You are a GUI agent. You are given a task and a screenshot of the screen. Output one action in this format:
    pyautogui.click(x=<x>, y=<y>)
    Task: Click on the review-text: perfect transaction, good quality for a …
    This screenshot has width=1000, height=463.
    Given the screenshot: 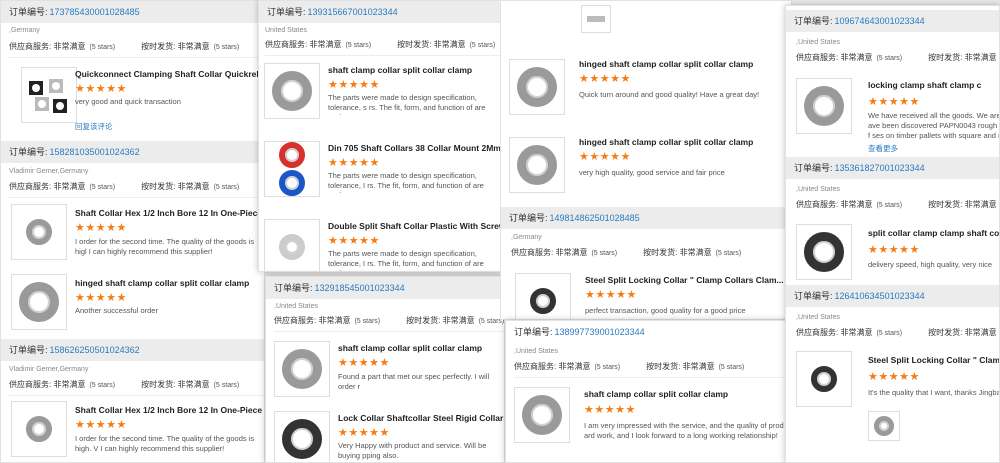 What is the action you would take?
    pyautogui.click(x=665, y=310)
    